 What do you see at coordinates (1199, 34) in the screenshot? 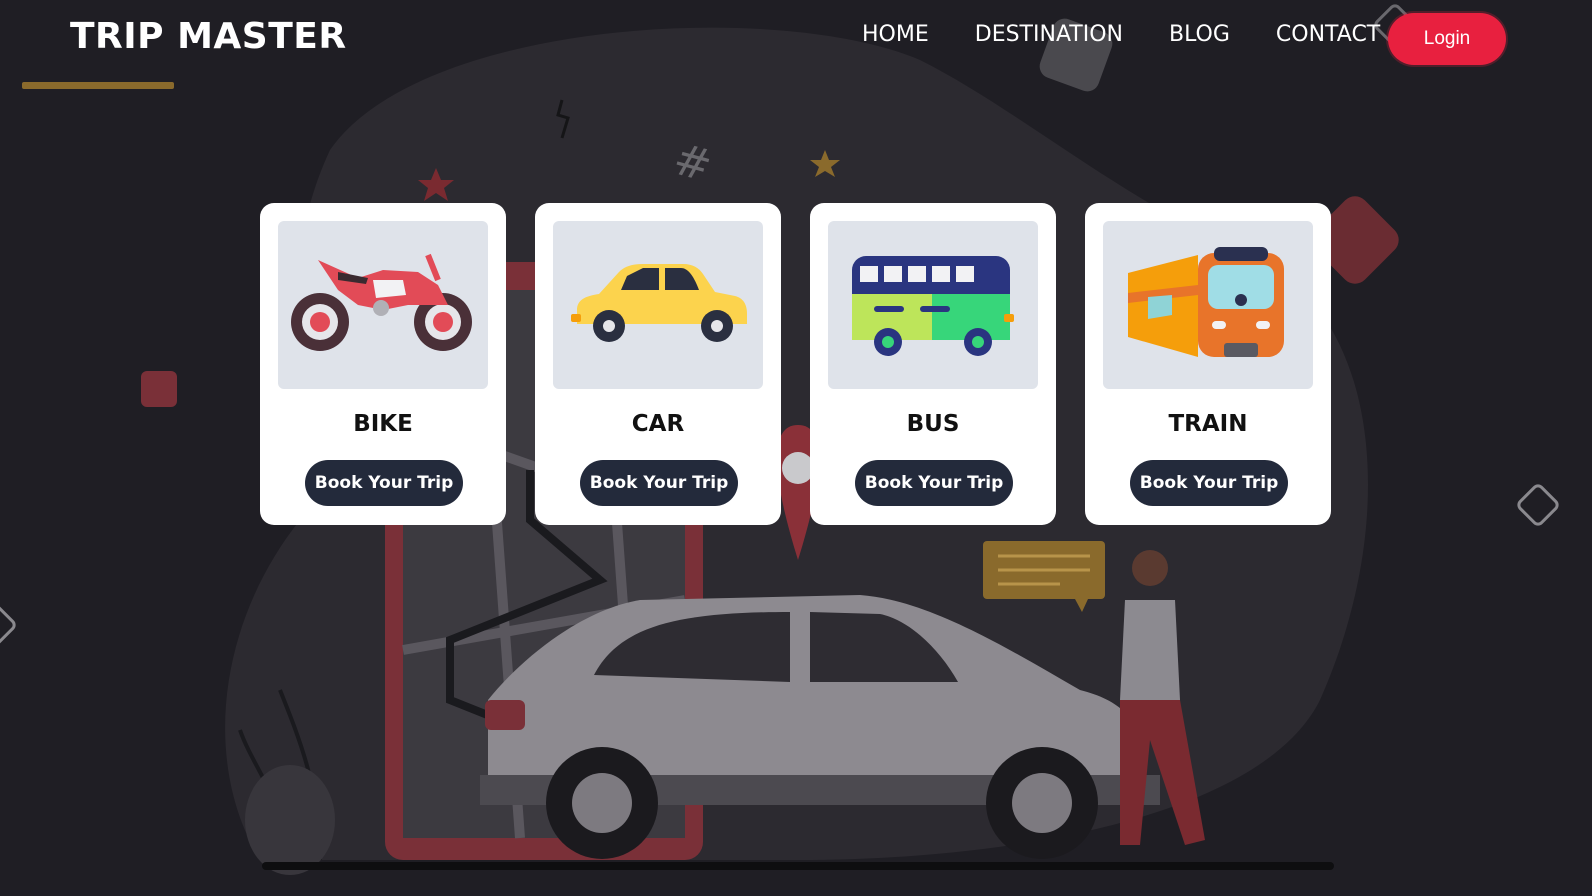
I see `nav-blog: BLOG` at bounding box center [1199, 34].